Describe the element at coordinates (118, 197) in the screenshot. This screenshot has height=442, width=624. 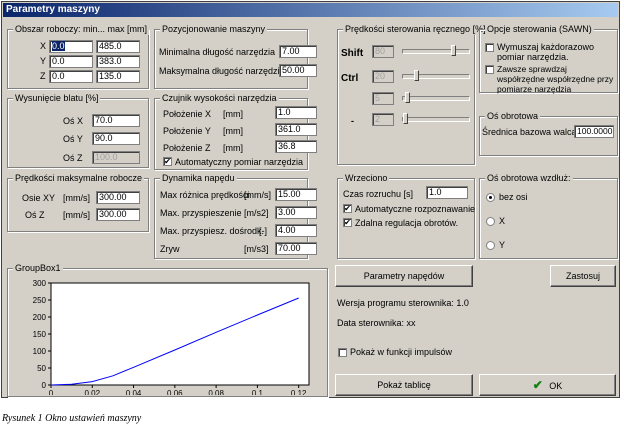
I see `max-speed-xy-input: 300.00` at that location.